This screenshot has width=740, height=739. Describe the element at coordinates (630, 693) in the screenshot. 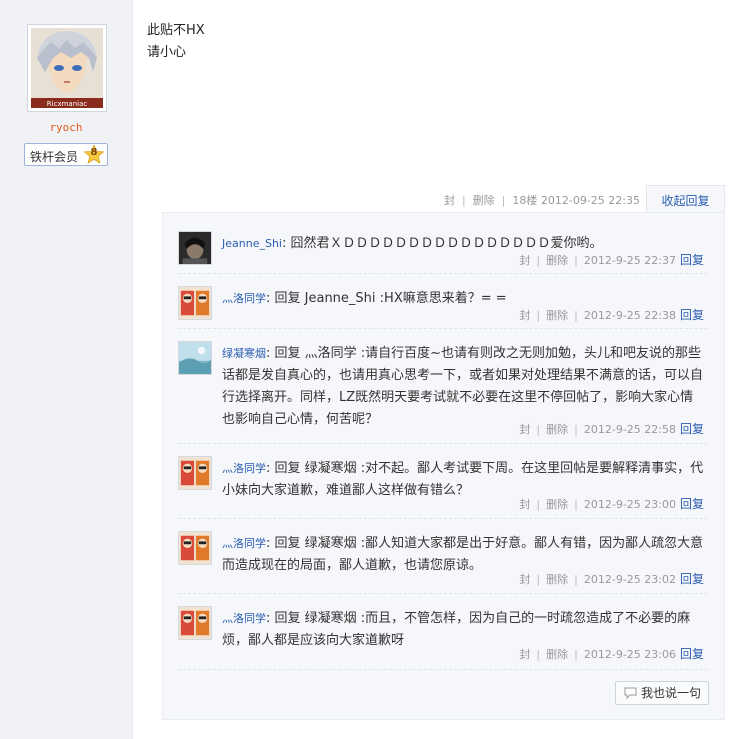

I see `speech-bubble-icon` at that location.